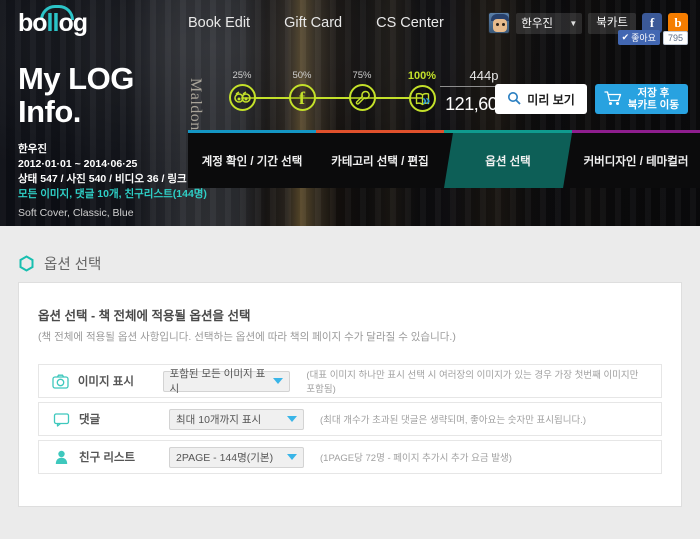  I want to click on user-dropdown: 한우진 ▼, so click(549, 23).